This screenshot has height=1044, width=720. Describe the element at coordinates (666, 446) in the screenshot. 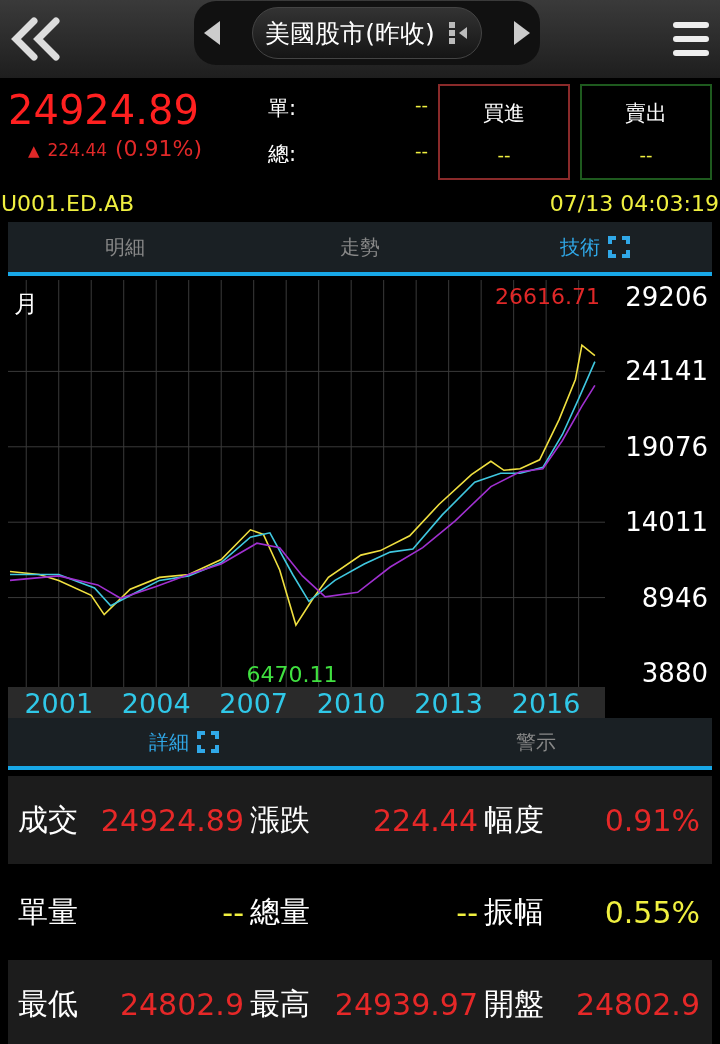

I see `axis-label: 19076` at that location.